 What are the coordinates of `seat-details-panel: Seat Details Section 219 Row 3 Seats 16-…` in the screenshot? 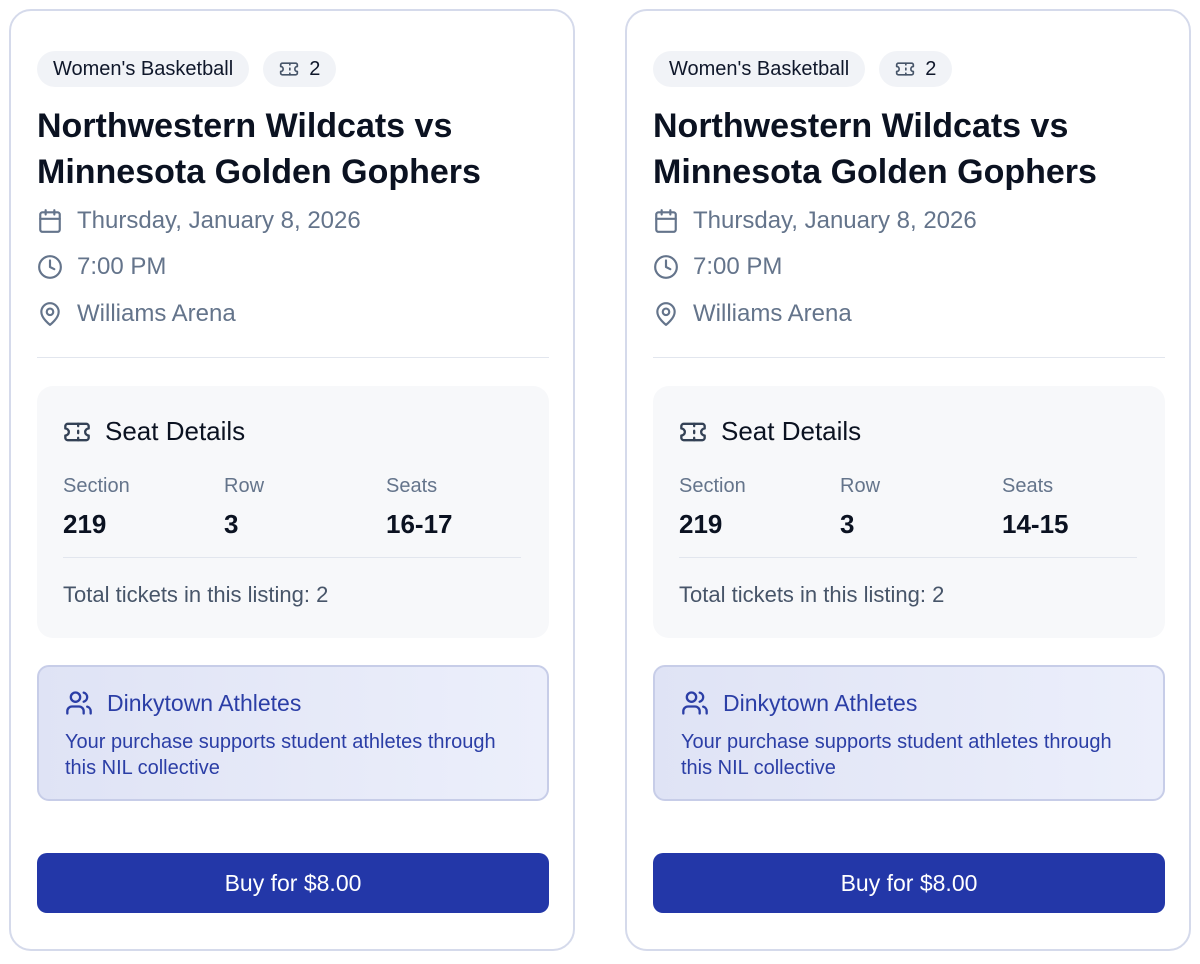 It's located at (293, 512).